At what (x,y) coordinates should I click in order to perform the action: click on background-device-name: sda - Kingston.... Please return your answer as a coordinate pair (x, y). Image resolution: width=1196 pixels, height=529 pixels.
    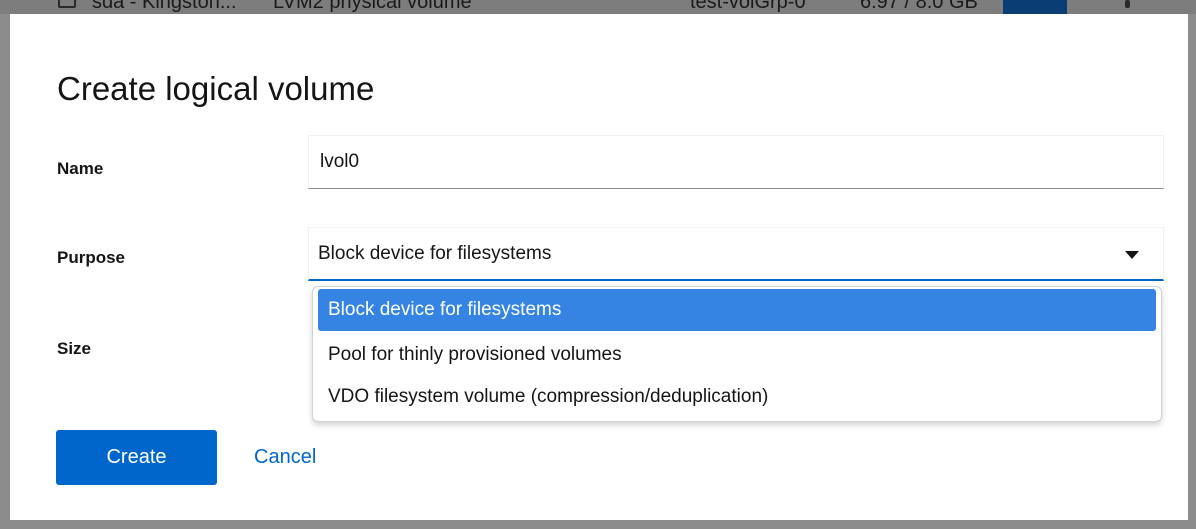
    Looking at the image, I should click on (164, 6).